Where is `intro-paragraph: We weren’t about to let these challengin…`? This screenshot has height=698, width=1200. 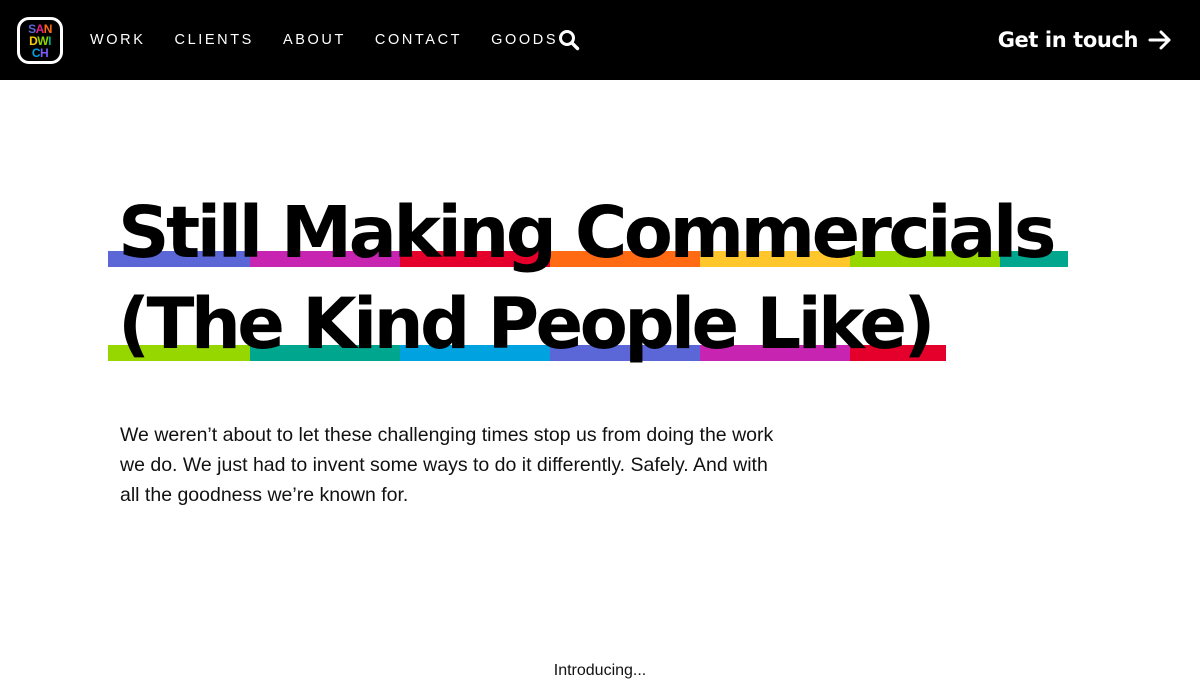 intro-paragraph: We weren’t about to let these challengin… is located at coordinates (447, 465).